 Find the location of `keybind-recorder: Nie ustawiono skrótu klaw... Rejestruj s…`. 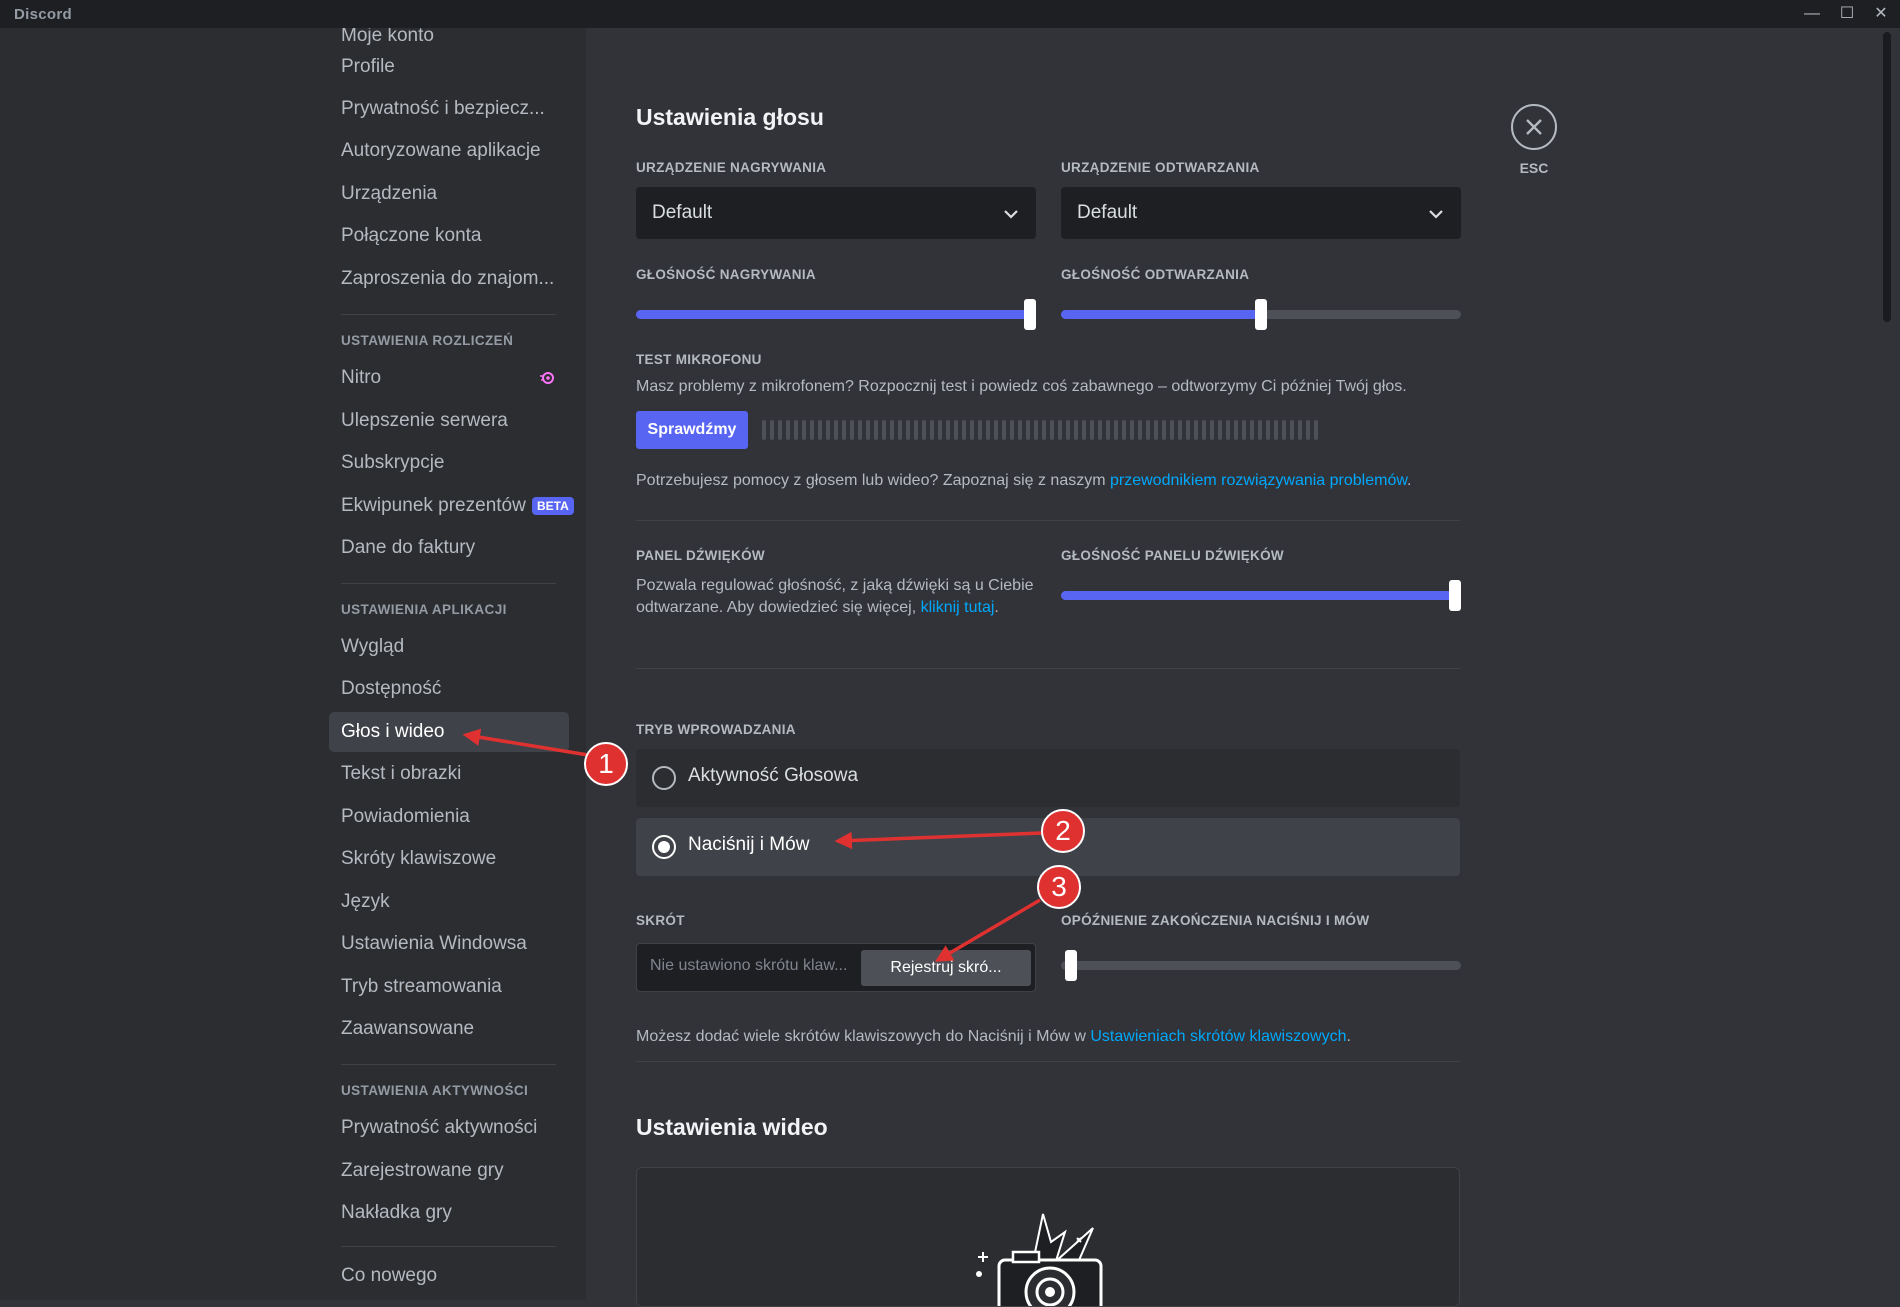

keybind-recorder: Nie ustawiono skrótu klaw... Rejestruj s… is located at coordinates (836, 967).